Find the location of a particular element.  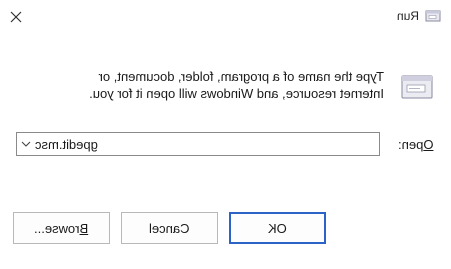

open-combobox: gpedit.msc is located at coordinates (198, 144).